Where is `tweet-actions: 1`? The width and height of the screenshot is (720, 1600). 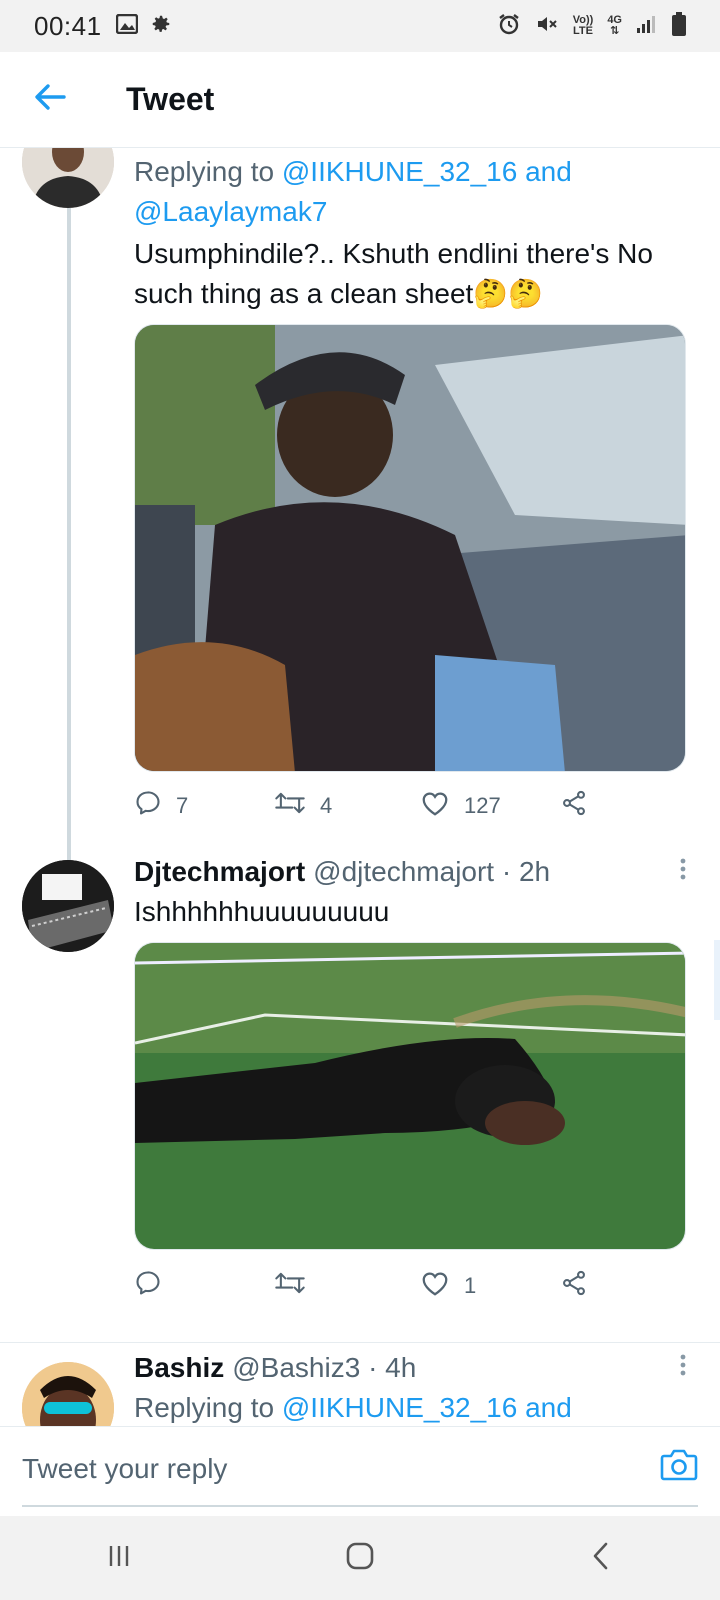 tweet-actions: 1 is located at coordinates (410, 1286).